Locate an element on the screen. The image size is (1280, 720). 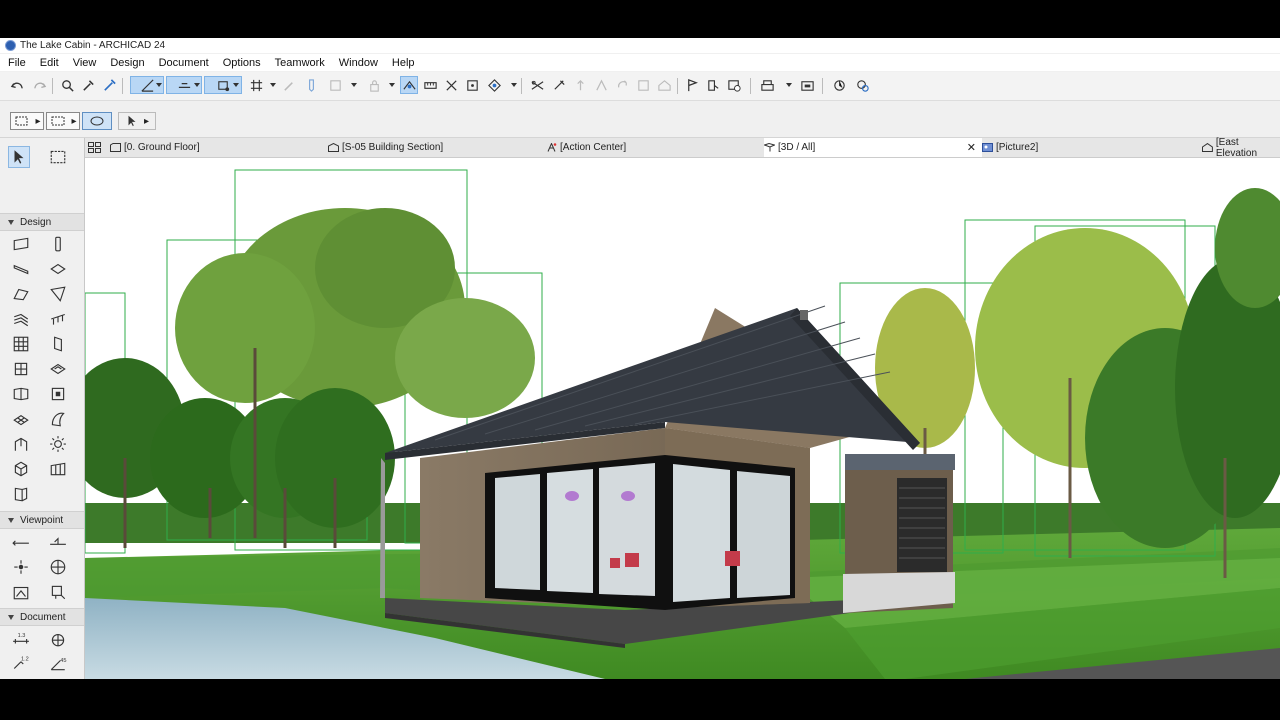
find-select-icon is located at coordinates (67, 85).